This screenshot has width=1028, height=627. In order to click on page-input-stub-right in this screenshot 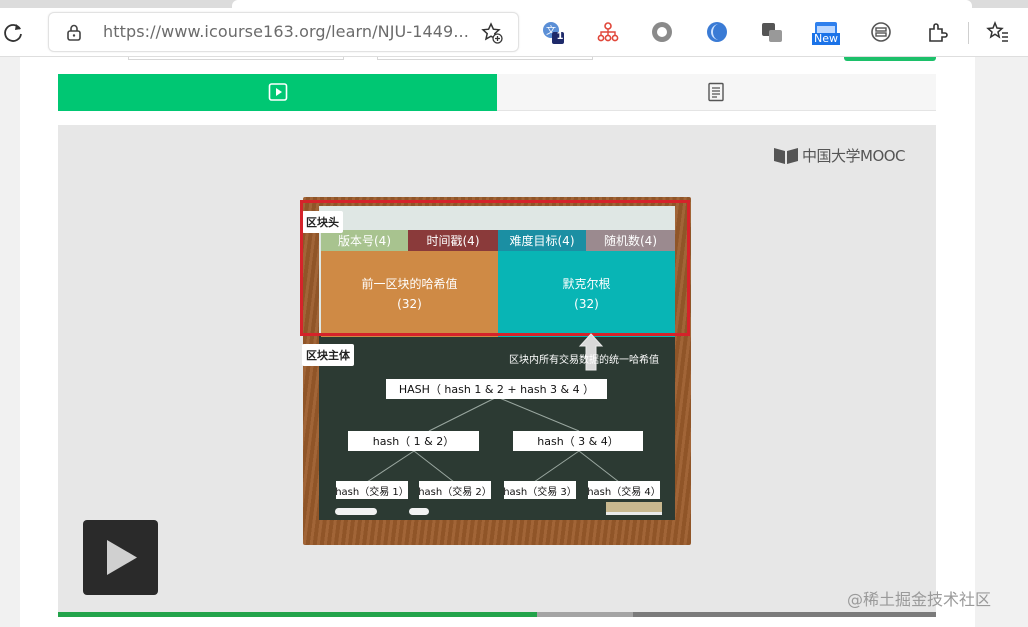, I will do `click(485, 58)`.